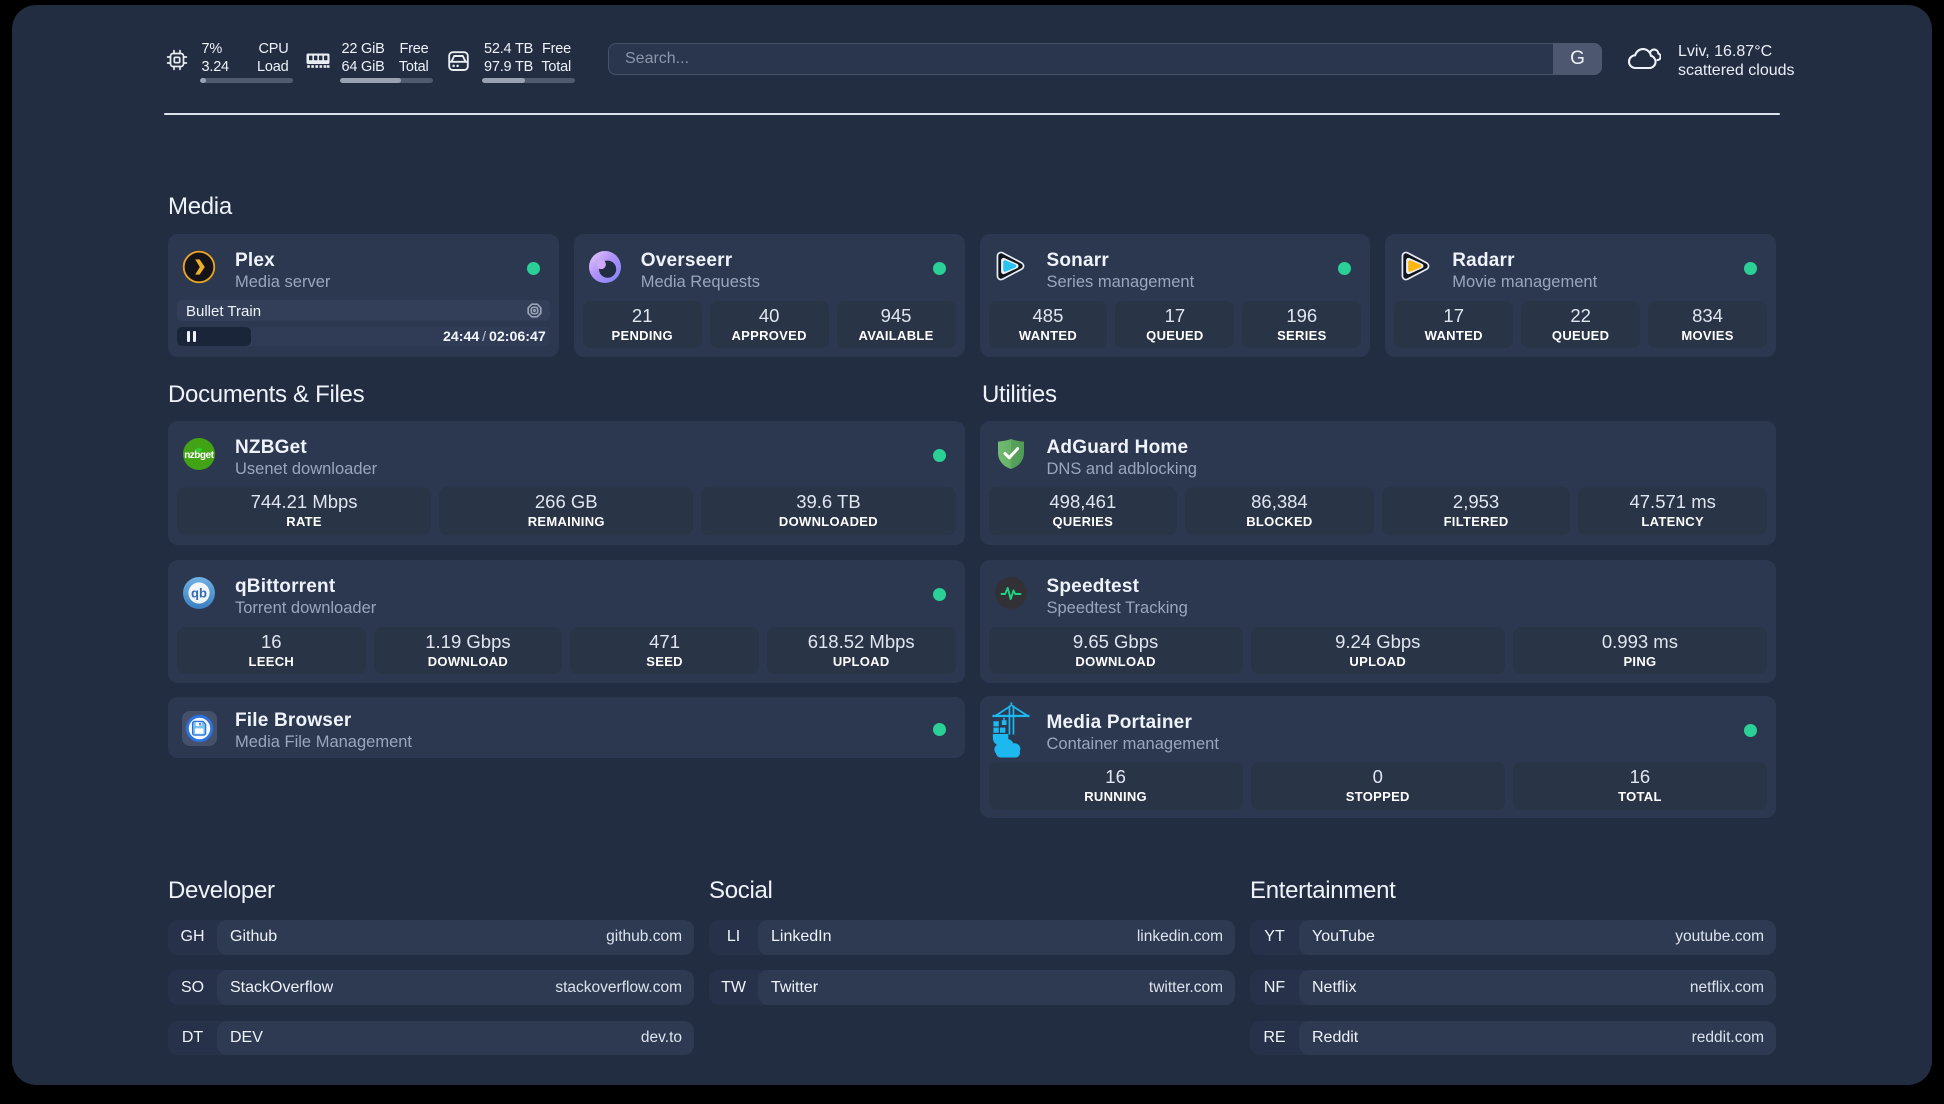 The image size is (1944, 1104). What do you see at coordinates (199, 593) in the screenshot?
I see `svg-text: qb` at bounding box center [199, 593].